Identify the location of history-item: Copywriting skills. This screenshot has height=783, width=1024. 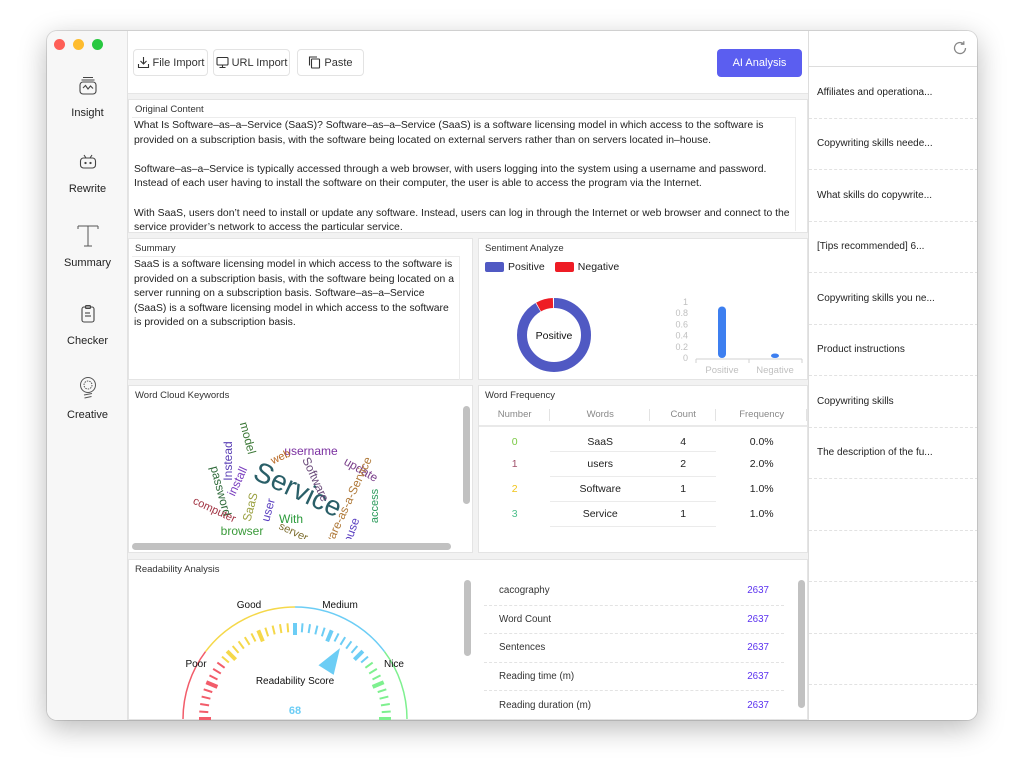
(893, 402).